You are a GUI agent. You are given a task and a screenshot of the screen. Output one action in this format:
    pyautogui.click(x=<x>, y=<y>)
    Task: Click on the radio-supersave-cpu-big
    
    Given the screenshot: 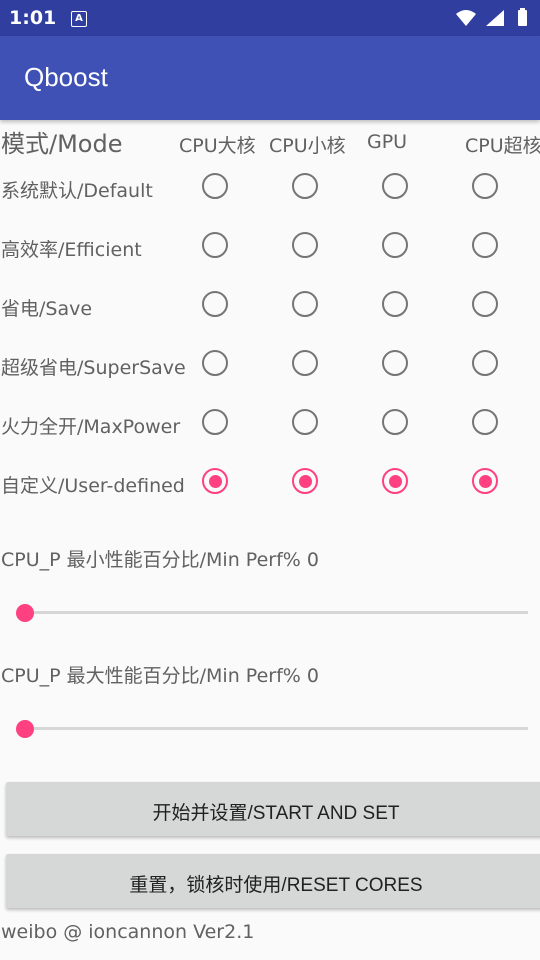 What is the action you would take?
    pyautogui.click(x=215, y=363)
    